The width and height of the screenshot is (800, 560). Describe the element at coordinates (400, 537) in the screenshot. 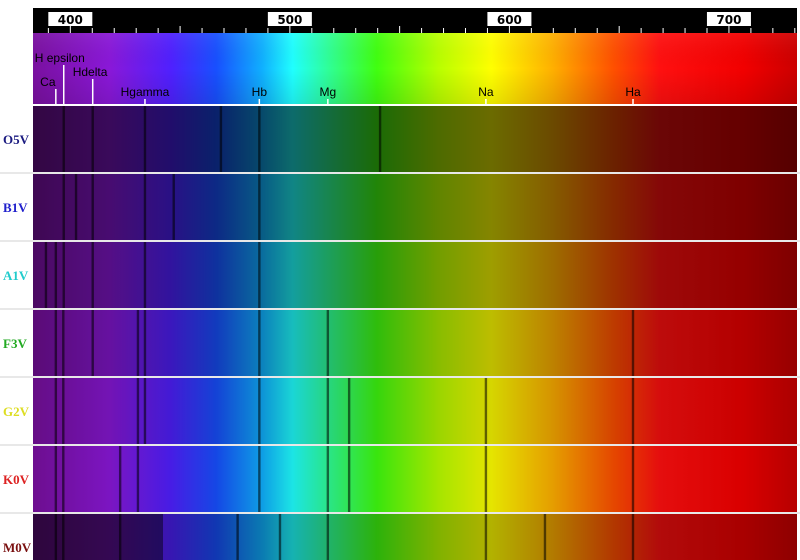

I see `spectrum-row-m0v: M0V` at that location.